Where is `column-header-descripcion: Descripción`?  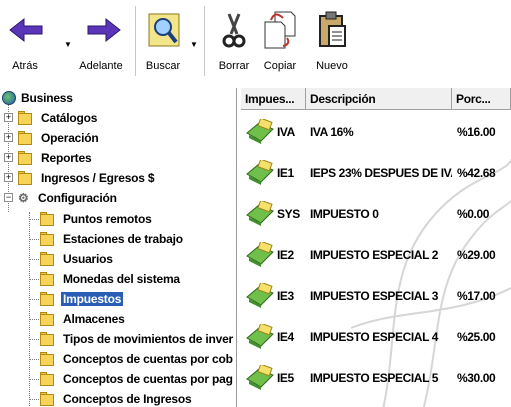
column-header-descripcion: Descripción is located at coordinates (379, 99).